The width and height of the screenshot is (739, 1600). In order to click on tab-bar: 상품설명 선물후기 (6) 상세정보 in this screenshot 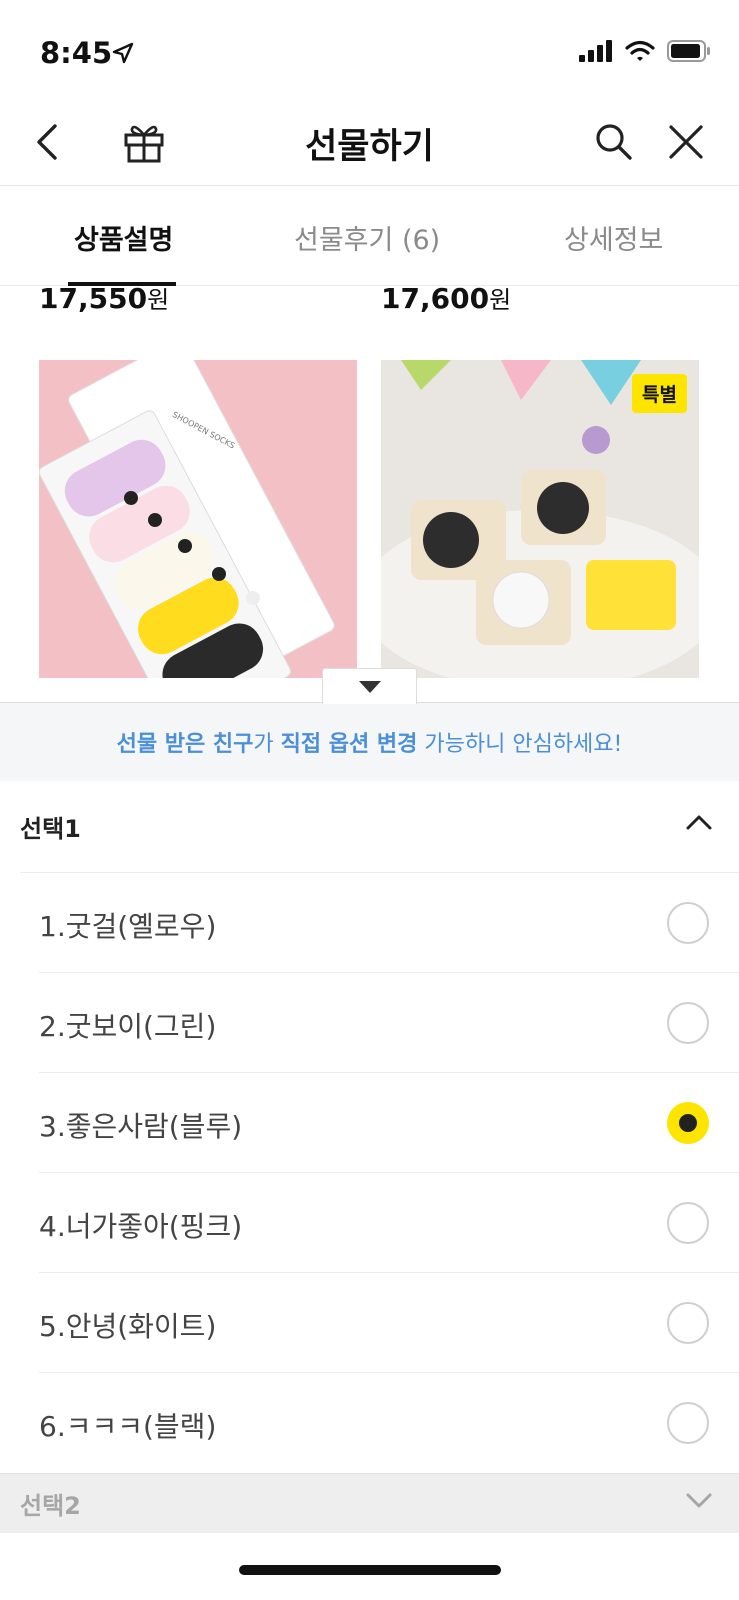, I will do `click(369, 236)`.